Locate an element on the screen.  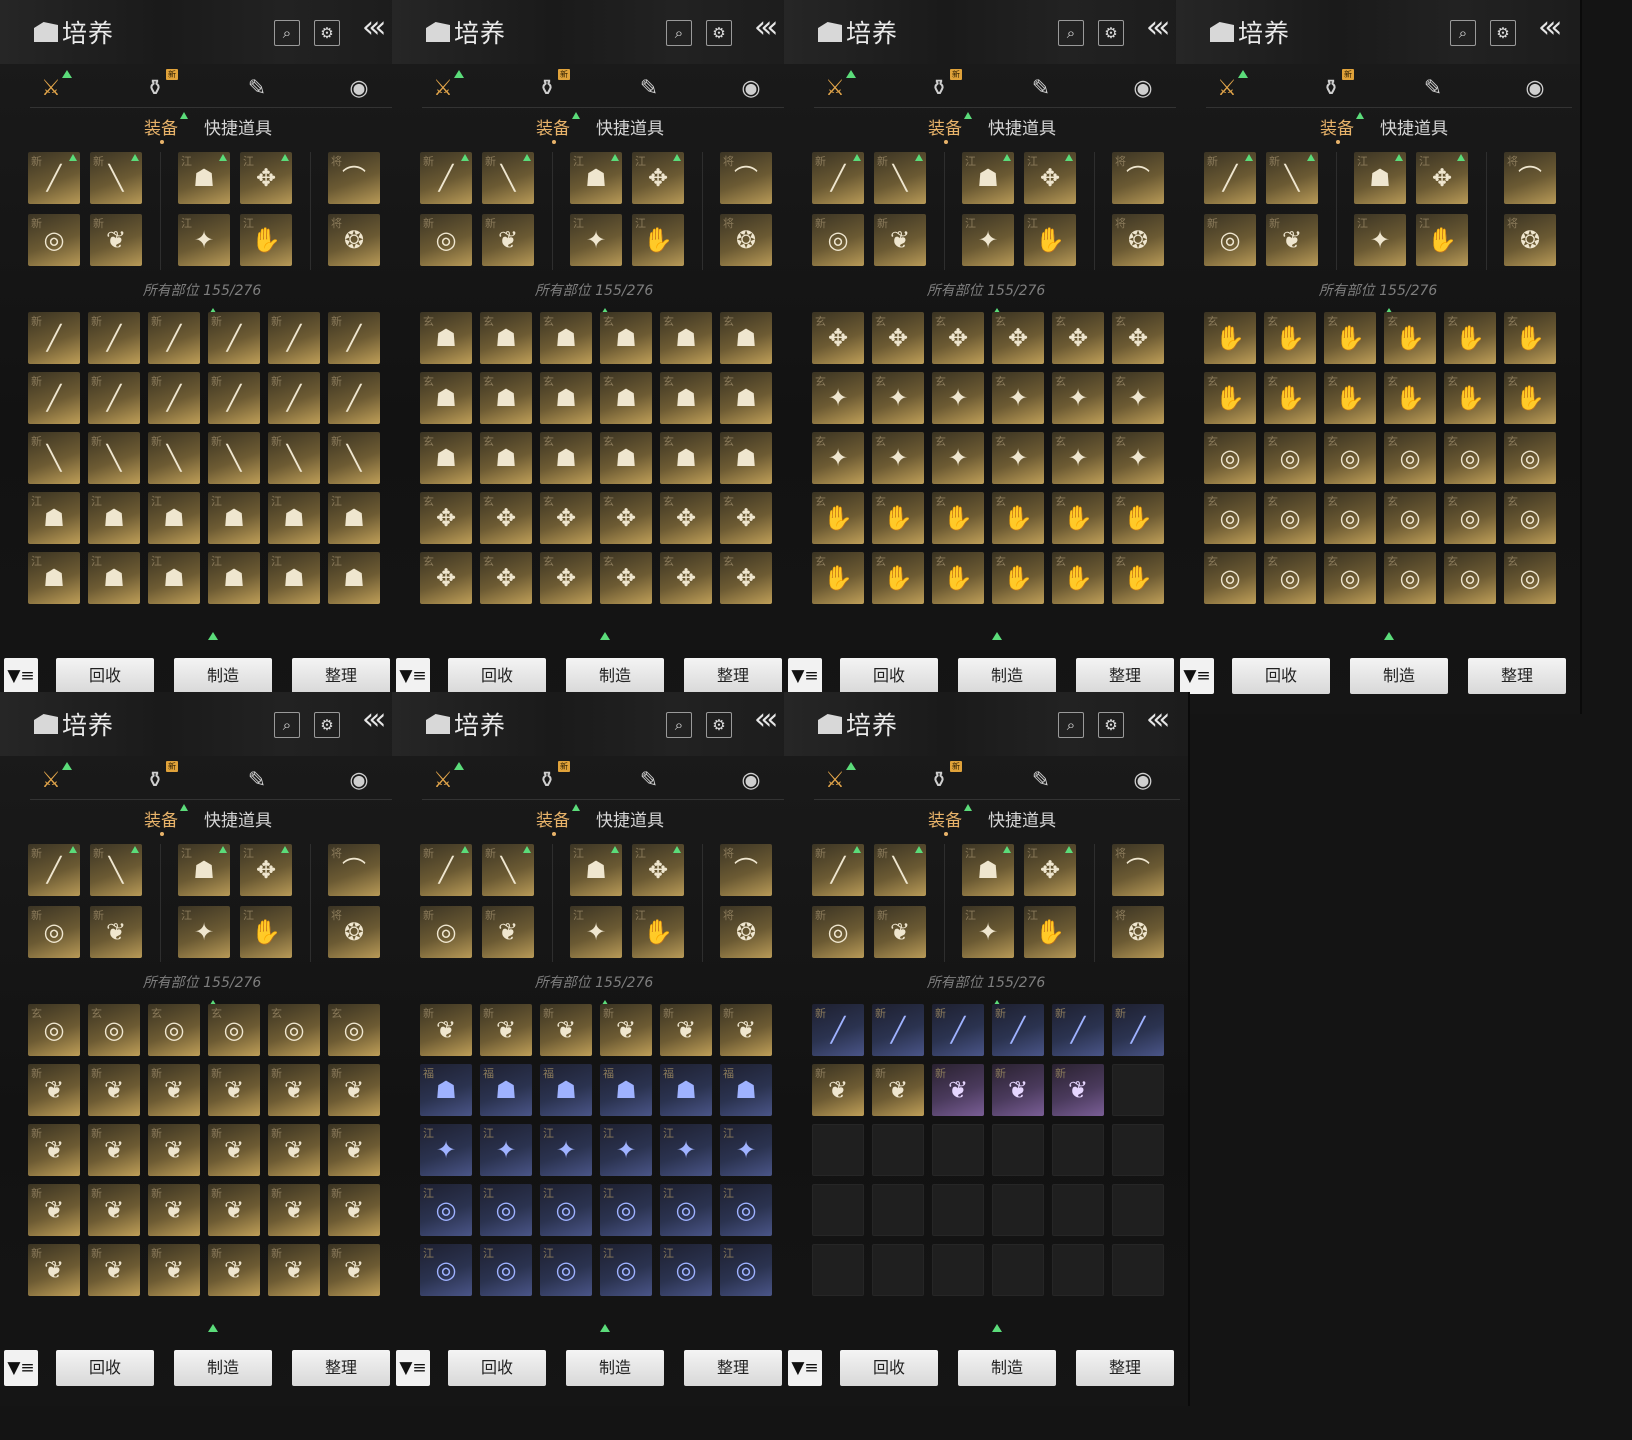
category-weapon: ⚔ is located at coordinates (838, 87).